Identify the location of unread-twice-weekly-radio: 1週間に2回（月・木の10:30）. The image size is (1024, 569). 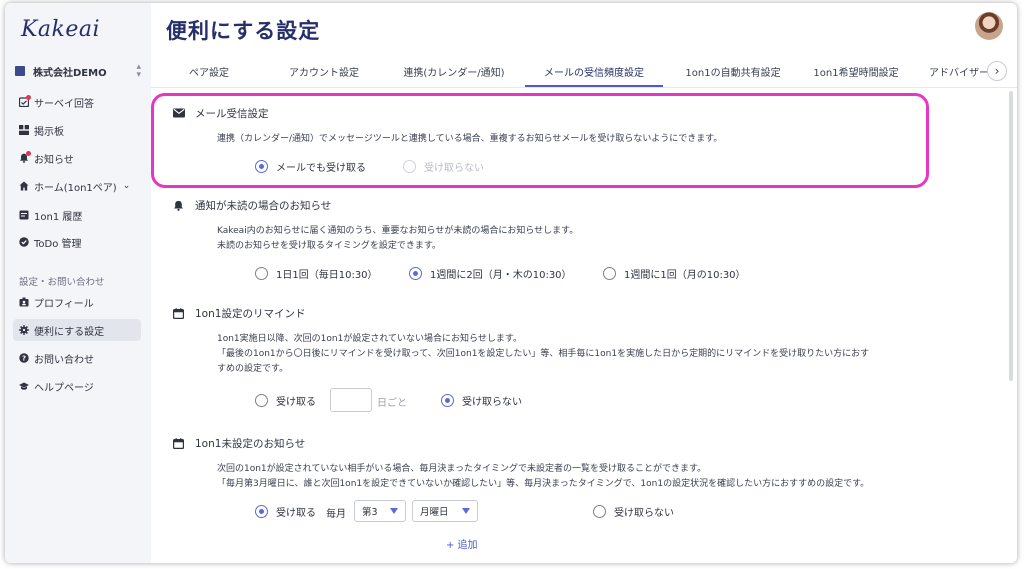
(490, 273).